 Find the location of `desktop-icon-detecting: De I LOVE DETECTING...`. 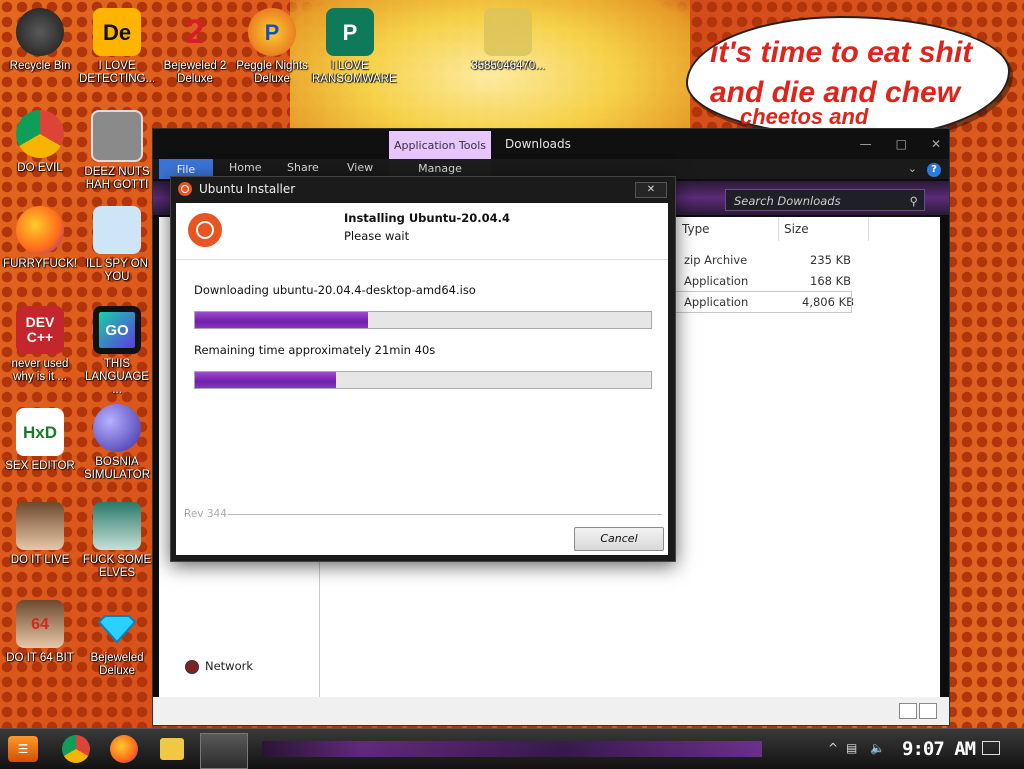

desktop-icon-detecting: De I LOVE DETECTING... is located at coordinates (117, 47).